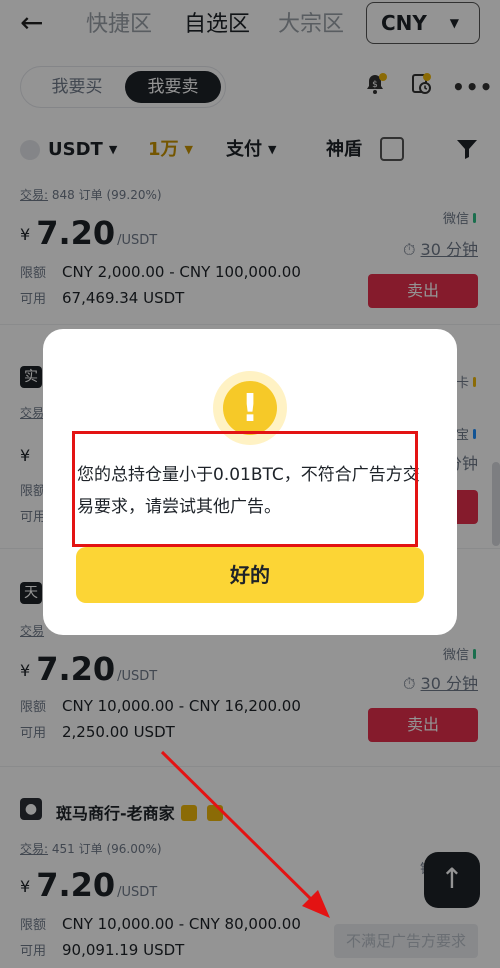 This screenshot has height=968, width=500. I want to click on annotation-highlight-box, so click(245, 489).